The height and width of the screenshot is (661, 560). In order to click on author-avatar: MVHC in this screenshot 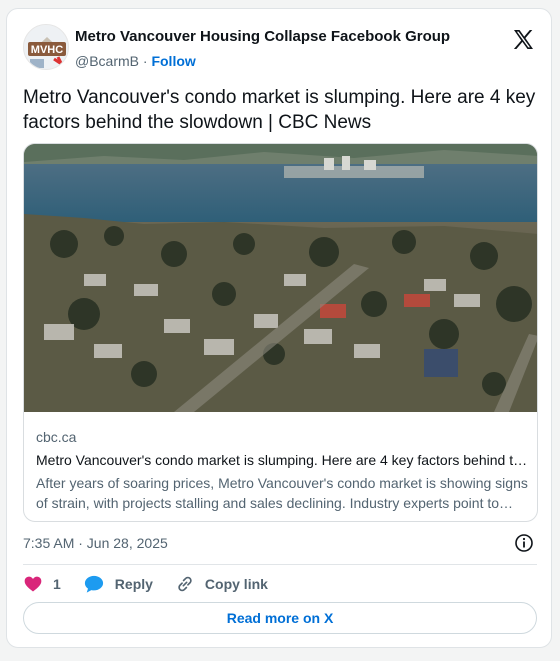, I will do `click(46, 47)`.